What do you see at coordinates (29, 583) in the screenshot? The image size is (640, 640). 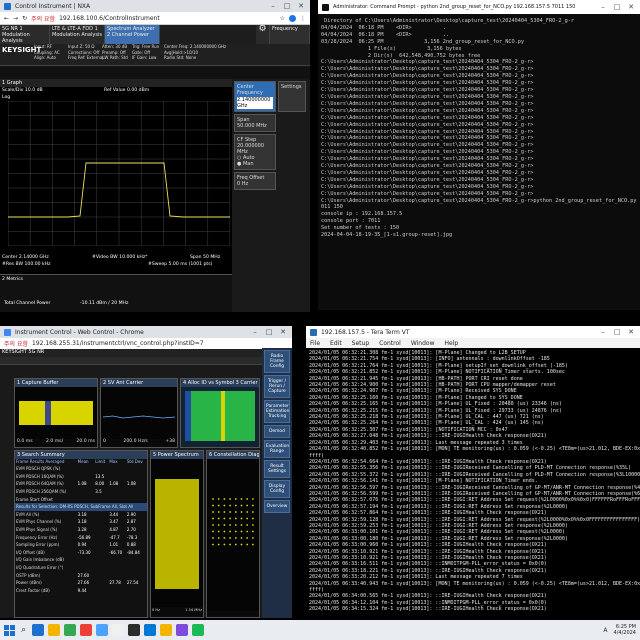 I see `table-cell: Power (dBm)` at bounding box center [29, 583].